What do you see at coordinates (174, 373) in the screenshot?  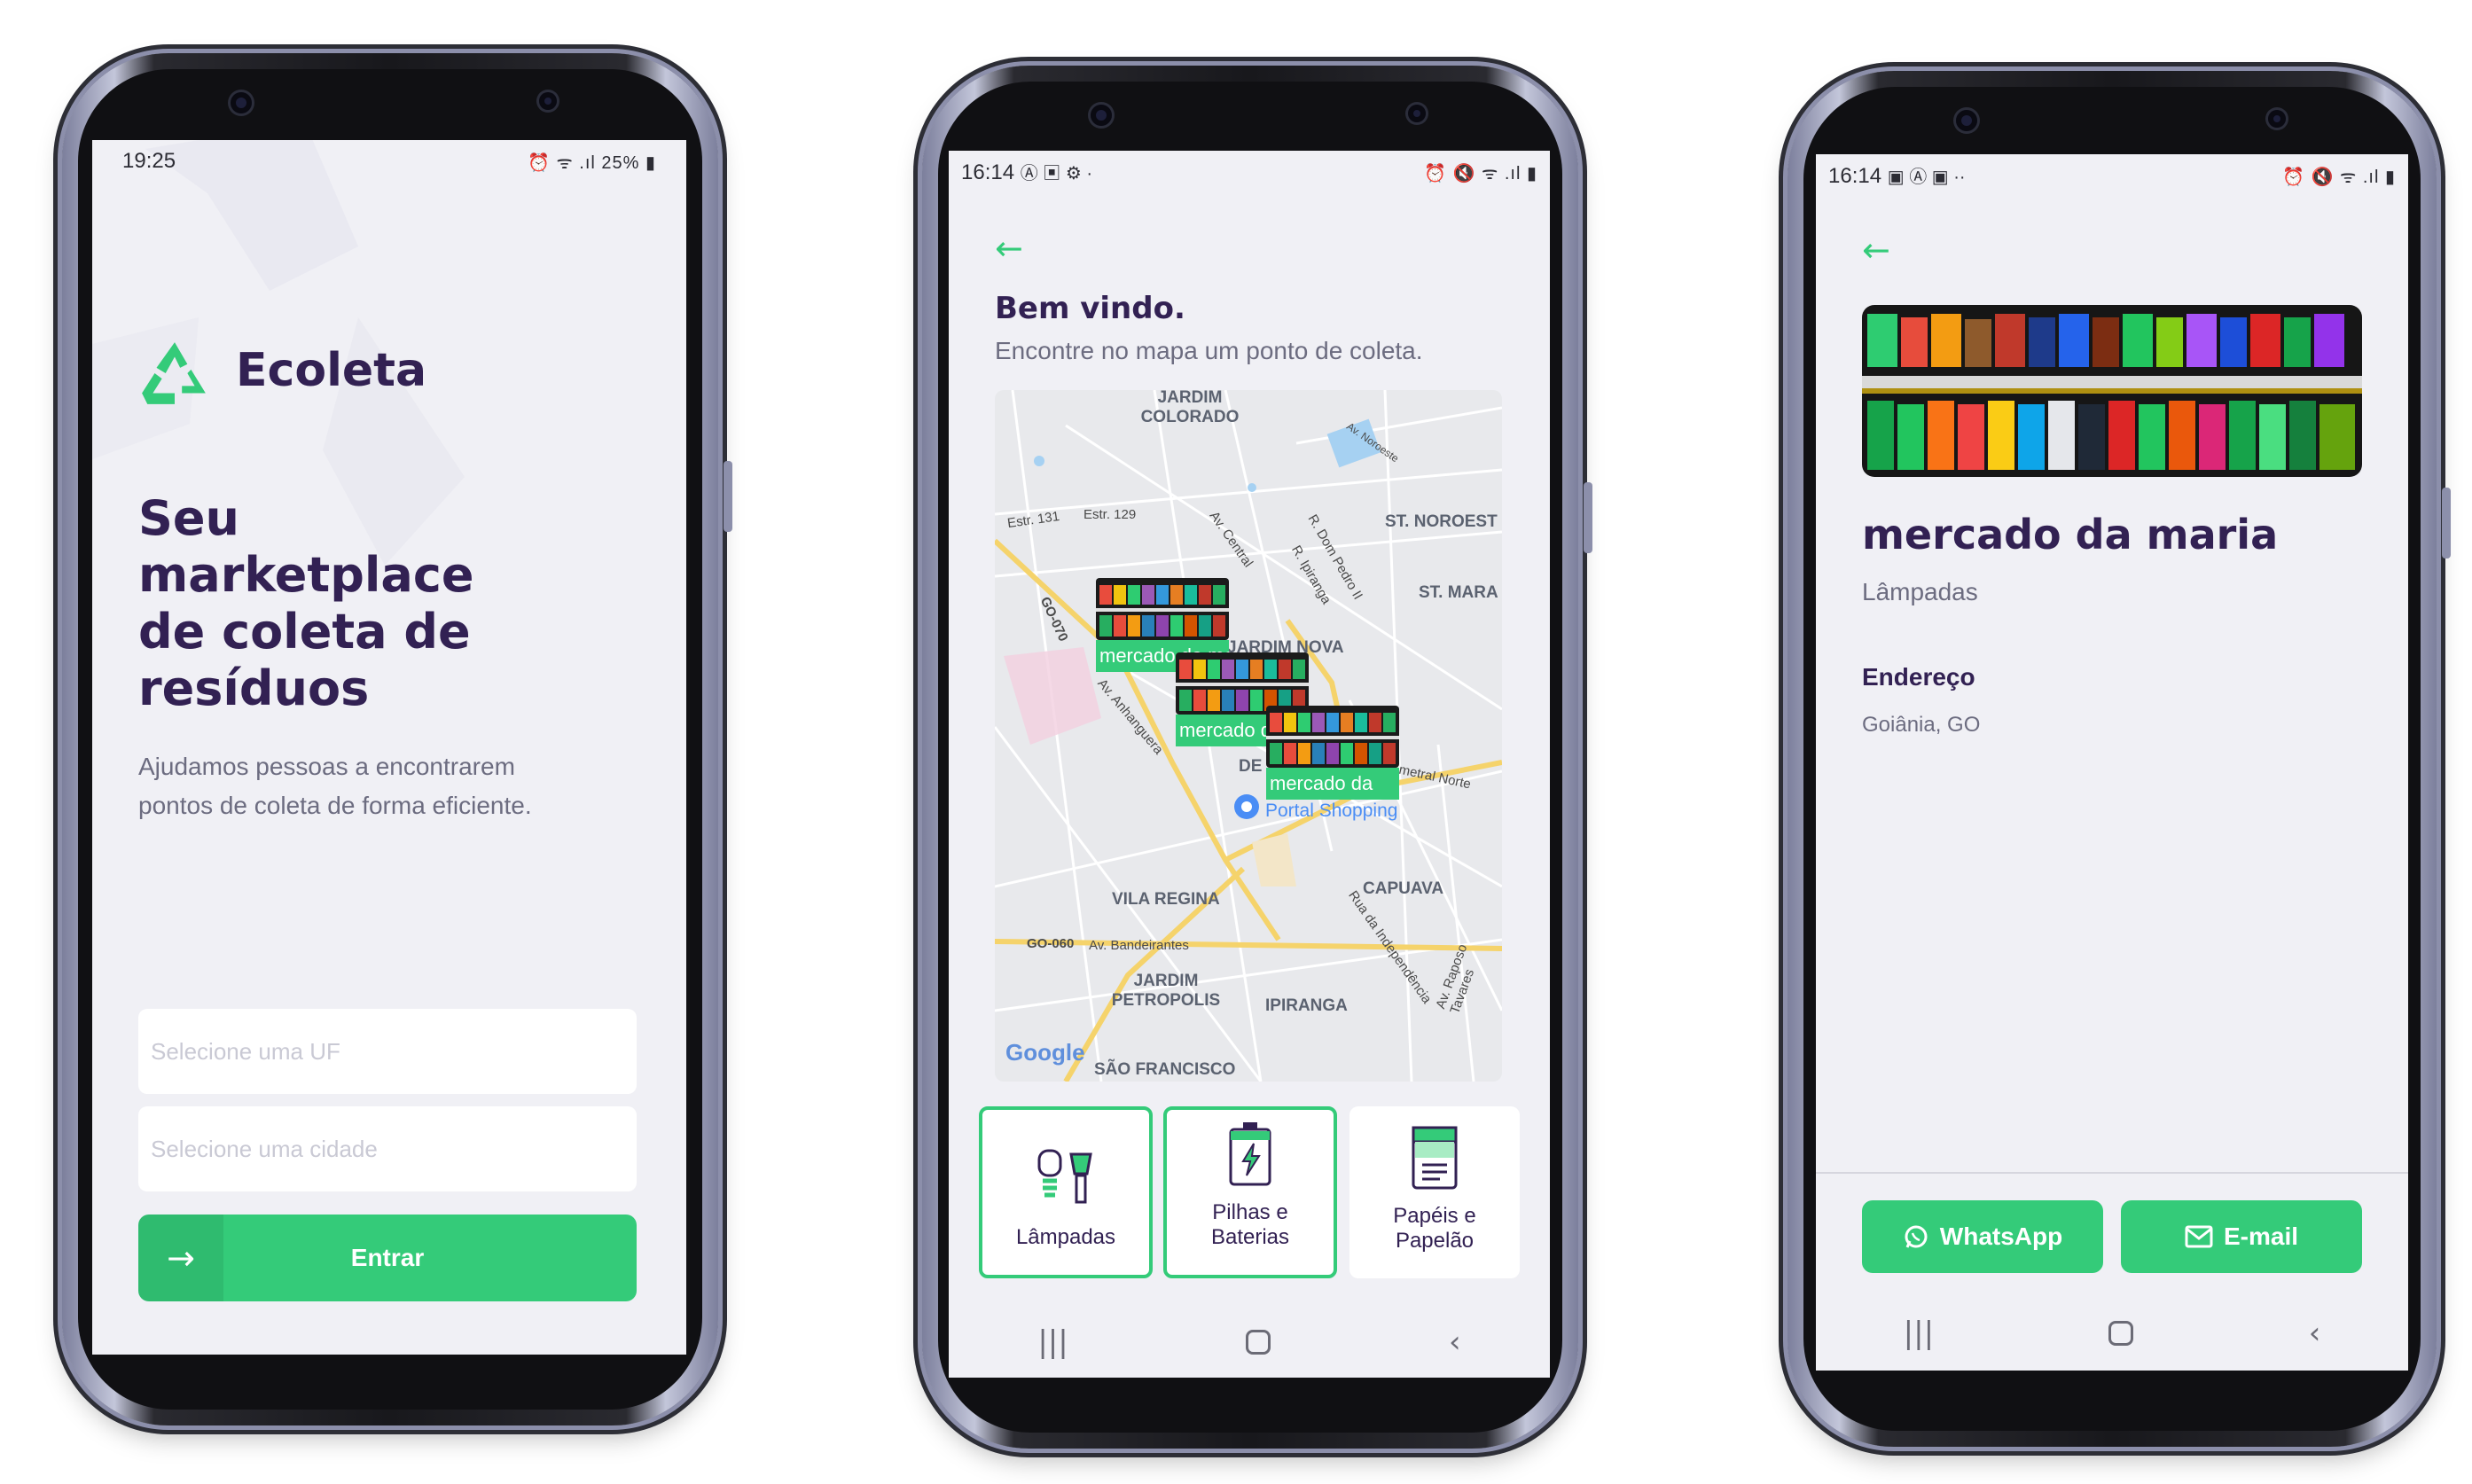 I see `recycle-icon` at bounding box center [174, 373].